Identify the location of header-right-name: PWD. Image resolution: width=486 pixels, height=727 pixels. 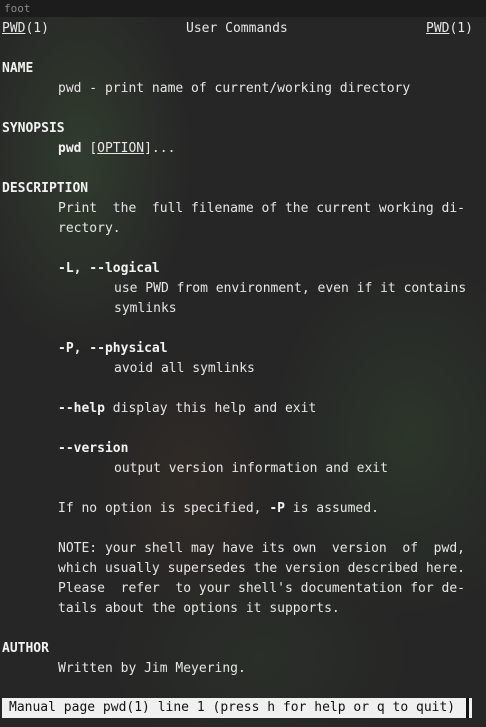
(438, 28).